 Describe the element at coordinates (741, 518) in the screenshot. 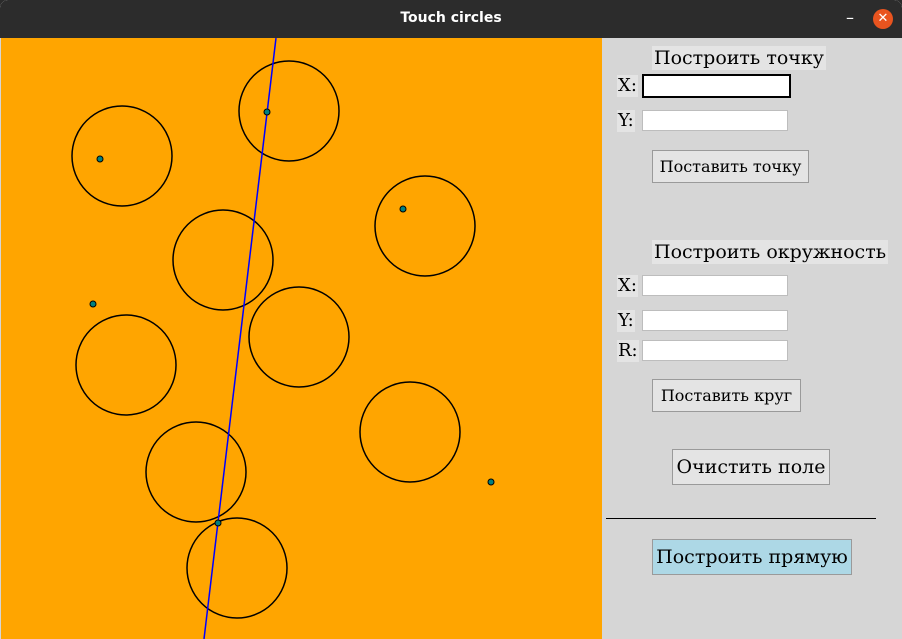

I see `separator-line` at that location.